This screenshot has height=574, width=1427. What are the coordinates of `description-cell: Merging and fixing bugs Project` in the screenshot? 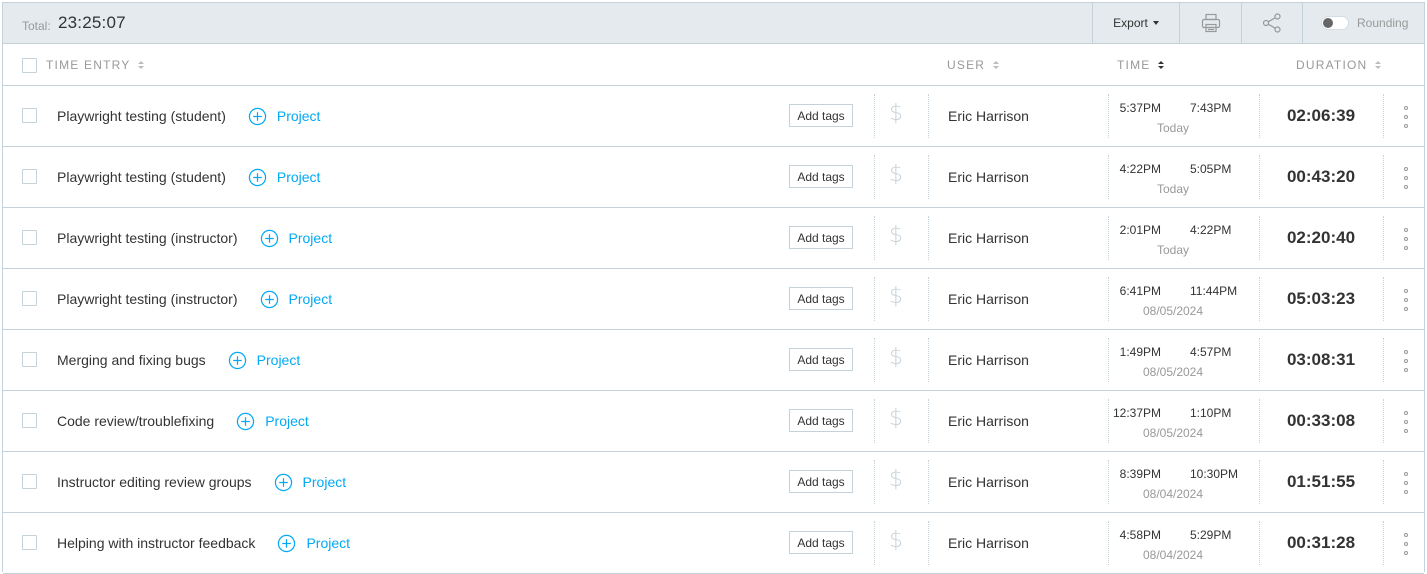 It's located at (178, 360).